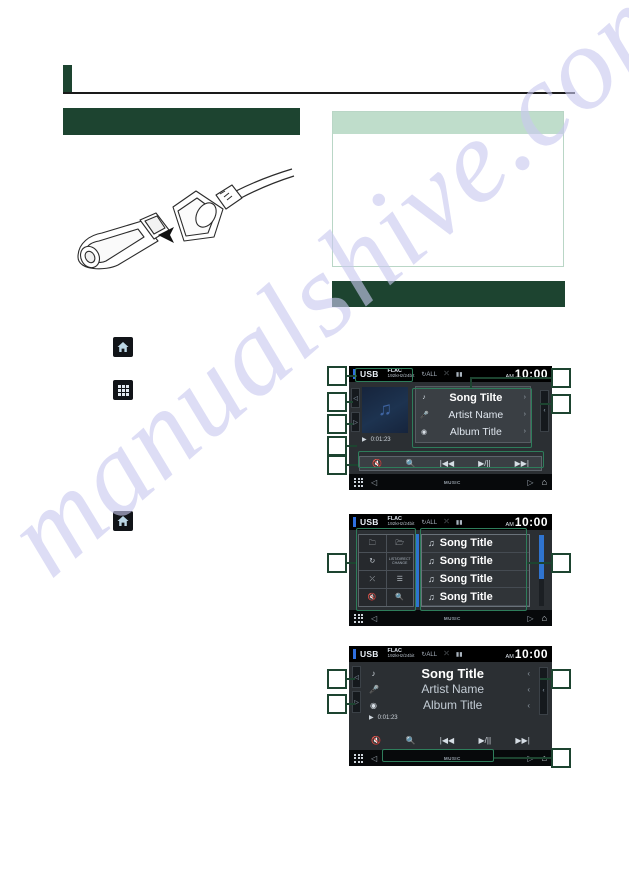 This screenshot has width=629, height=893. What do you see at coordinates (399, 561) in the screenshot?
I see `list-direct-change-button: LIST/DIRECT CHANGE` at bounding box center [399, 561].